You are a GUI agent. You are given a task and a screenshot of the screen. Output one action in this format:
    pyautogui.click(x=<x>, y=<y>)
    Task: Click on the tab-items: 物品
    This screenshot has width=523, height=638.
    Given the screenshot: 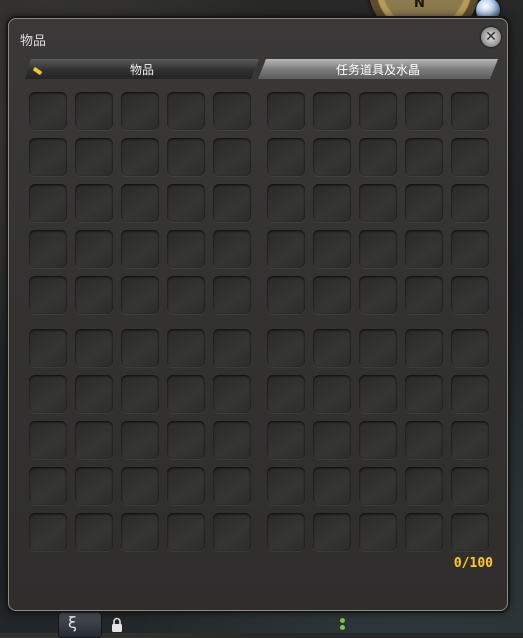 What is the action you would take?
    pyautogui.click(x=142, y=69)
    